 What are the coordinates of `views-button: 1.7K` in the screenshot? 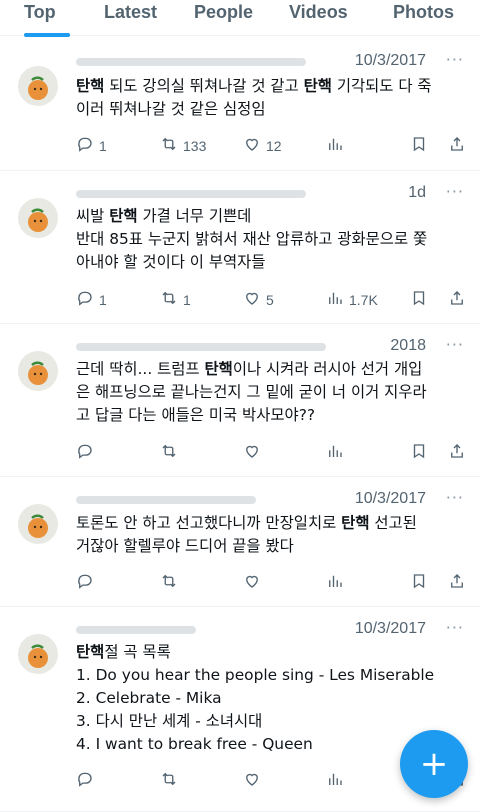 It's located at (352, 299).